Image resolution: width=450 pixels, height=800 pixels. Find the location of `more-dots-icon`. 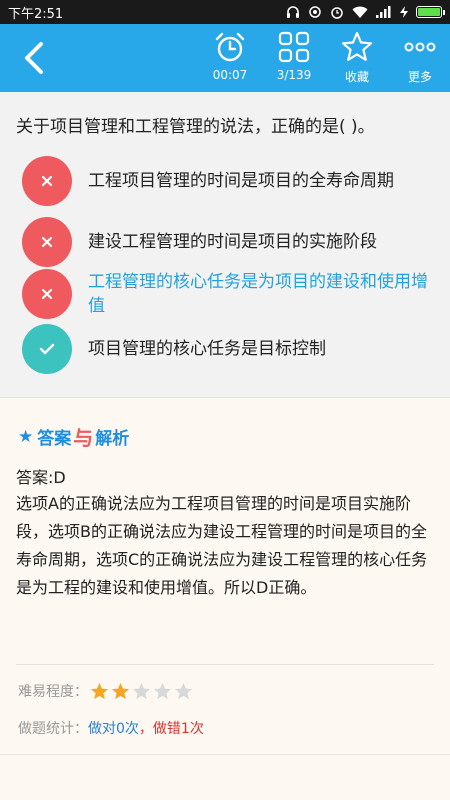

more-dots-icon is located at coordinates (420, 47).